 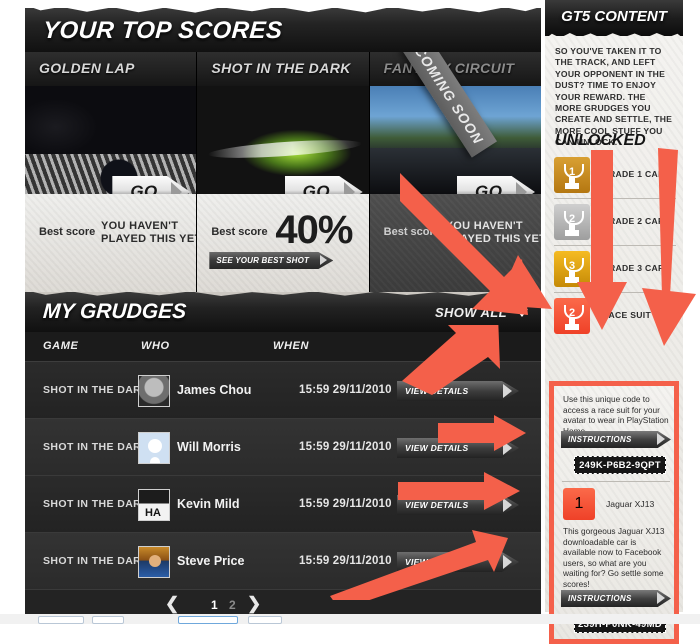 I want to click on list-item: 2 RACE SUIT, so click(x=615, y=316).